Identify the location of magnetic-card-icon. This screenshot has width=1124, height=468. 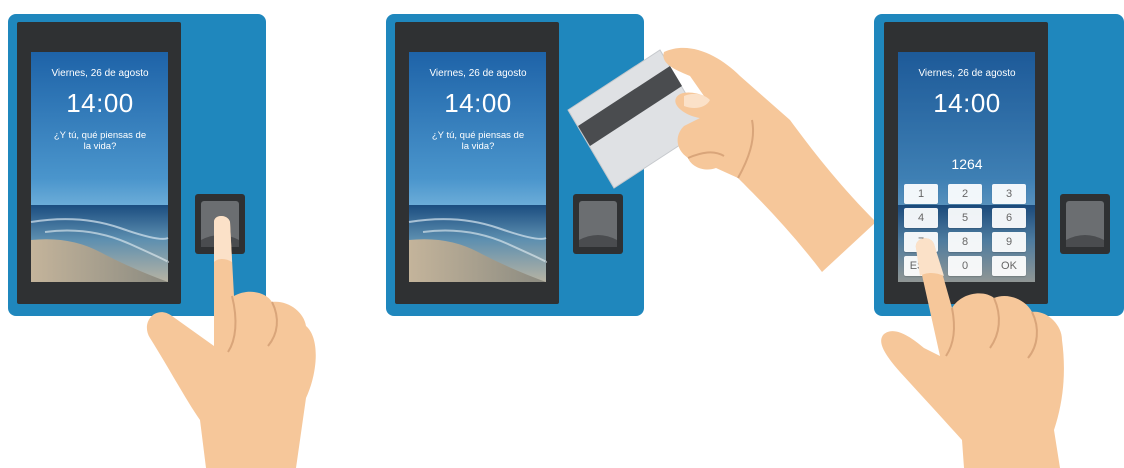
(637, 119).